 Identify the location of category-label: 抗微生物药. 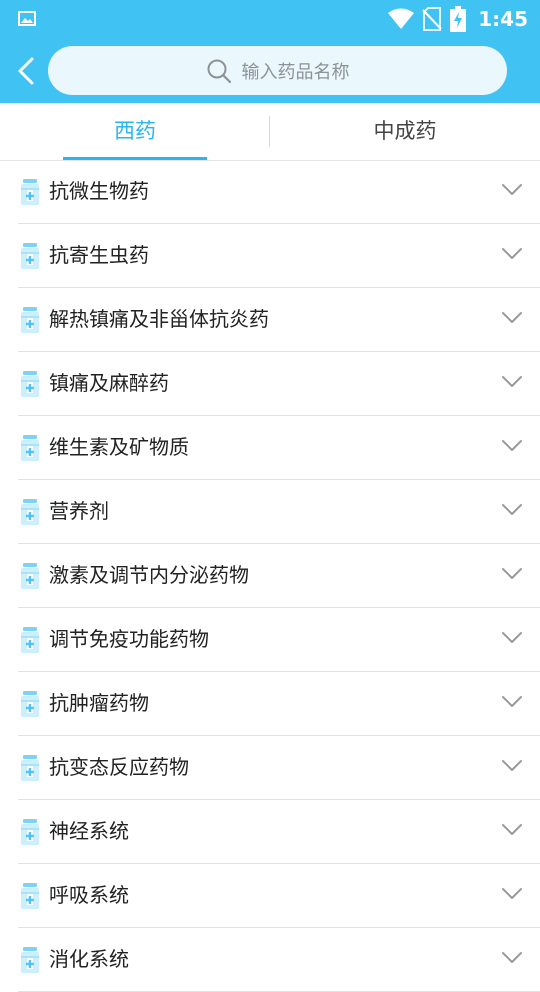
(99, 191).